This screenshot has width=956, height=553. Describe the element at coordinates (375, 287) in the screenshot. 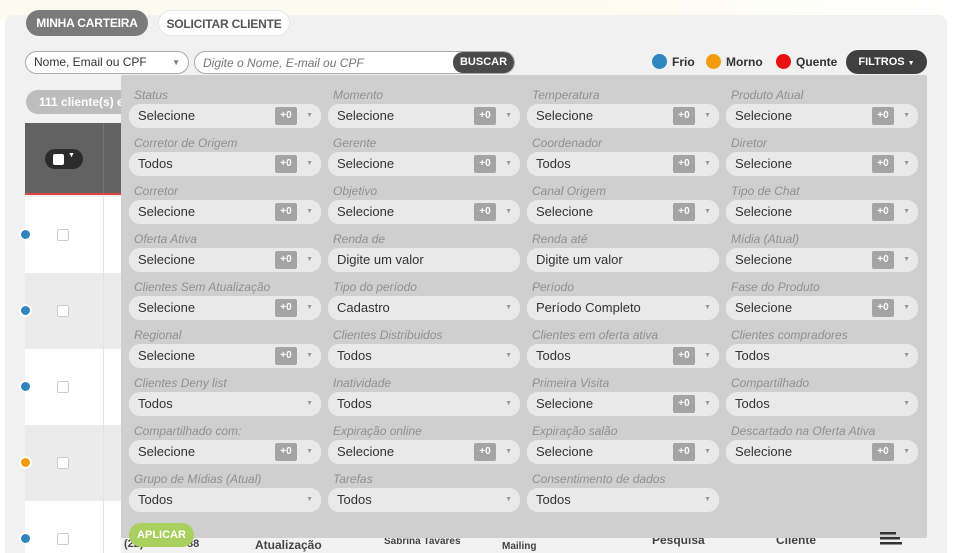

I see `filter-label: Tipo do período` at that location.